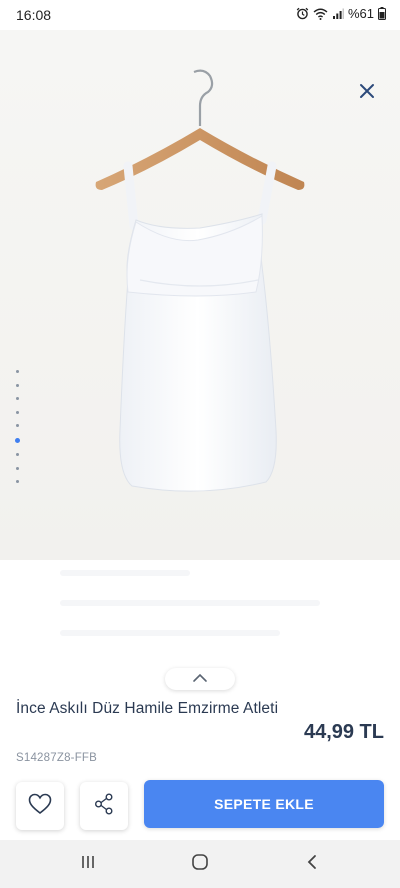 The width and height of the screenshot is (400, 888). I want to click on back-icon, so click(312, 864).